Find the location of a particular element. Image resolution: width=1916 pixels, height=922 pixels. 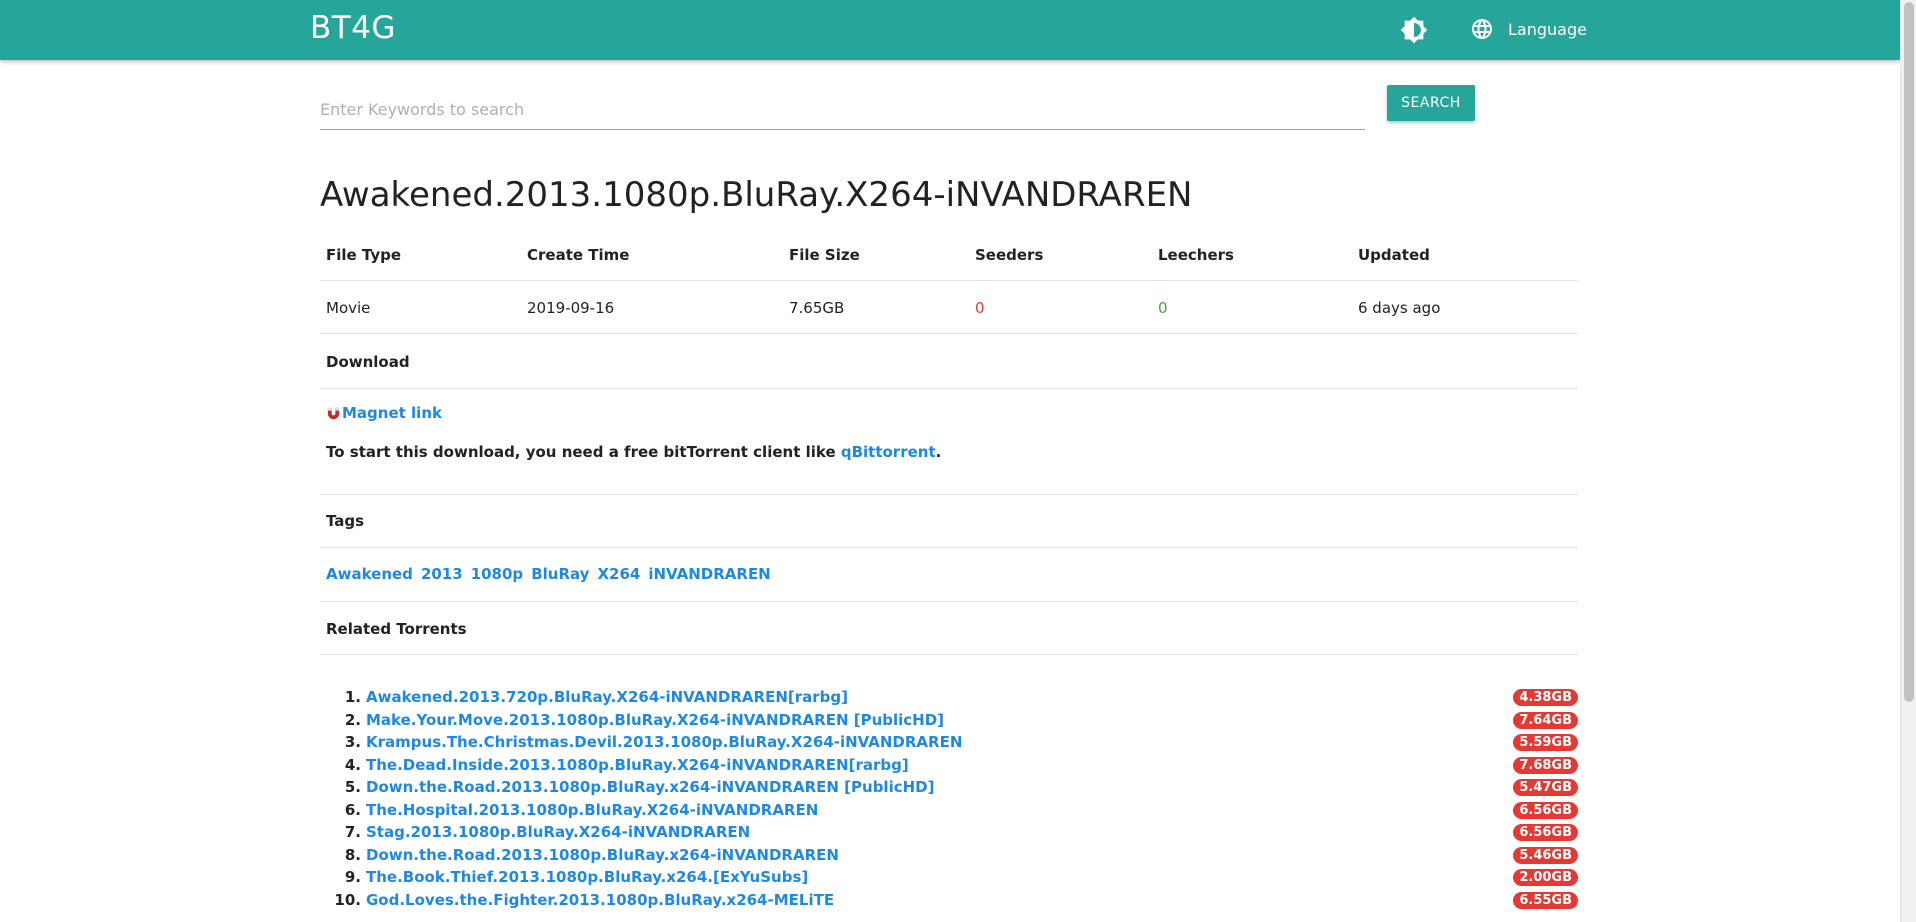

item-number: 7. is located at coordinates (352, 832).